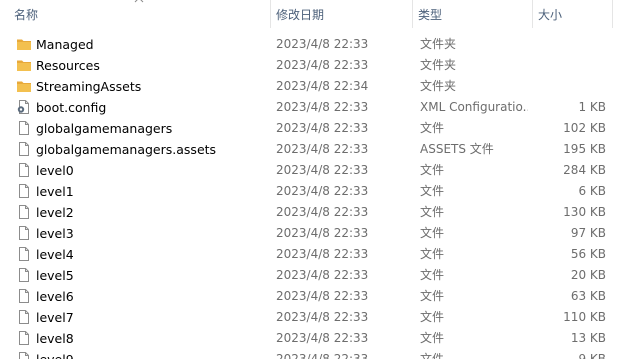  Describe the element at coordinates (592, 355) in the screenshot. I see `file-size: 9 KB` at that location.